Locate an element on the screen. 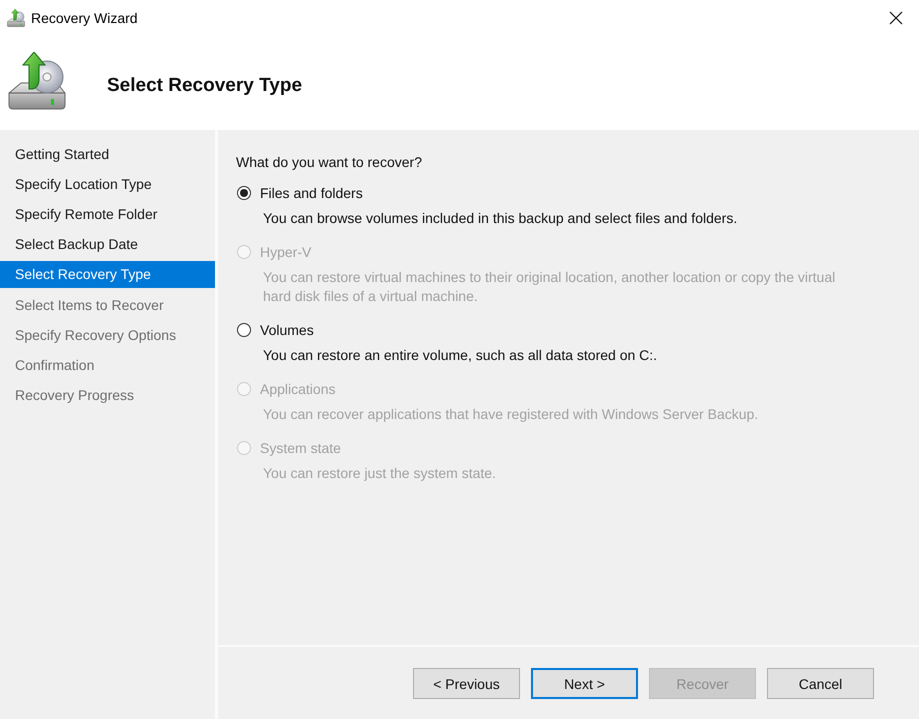 The image size is (919, 719). wizard-button: Next > is located at coordinates (584, 683).